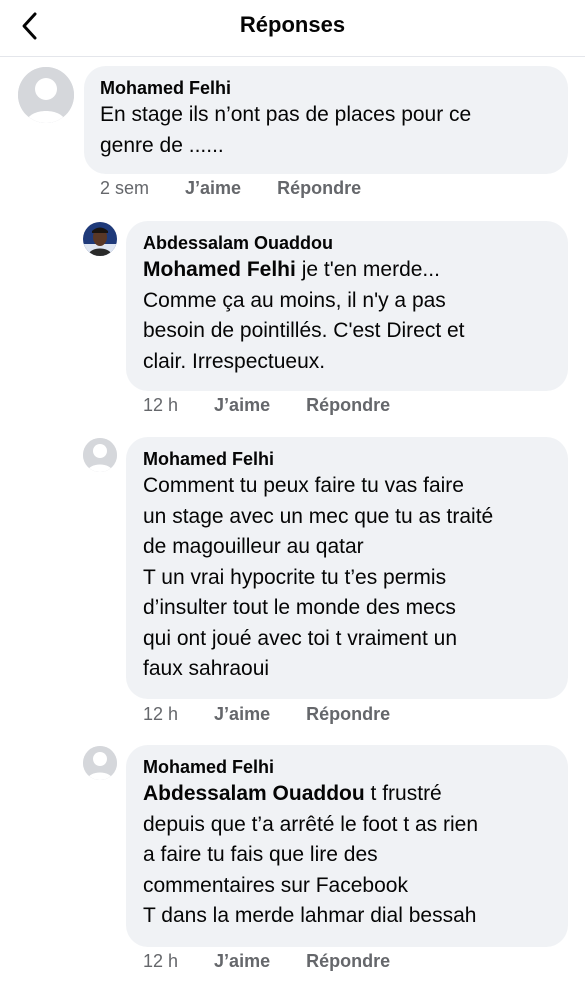  I want to click on mention-link: Abdessalam Ouaddou, so click(254, 793).